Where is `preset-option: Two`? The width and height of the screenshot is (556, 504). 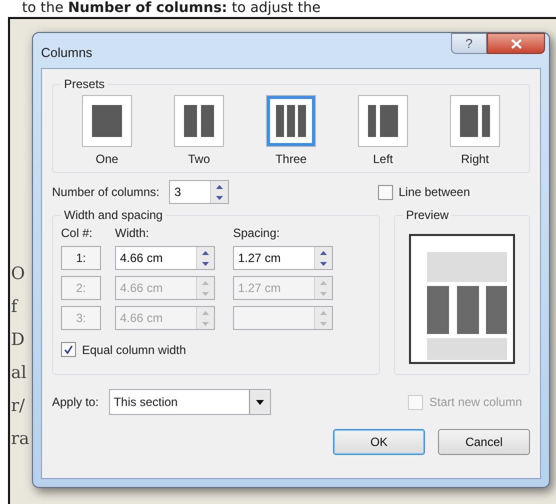 preset-option: Two is located at coordinates (199, 130).